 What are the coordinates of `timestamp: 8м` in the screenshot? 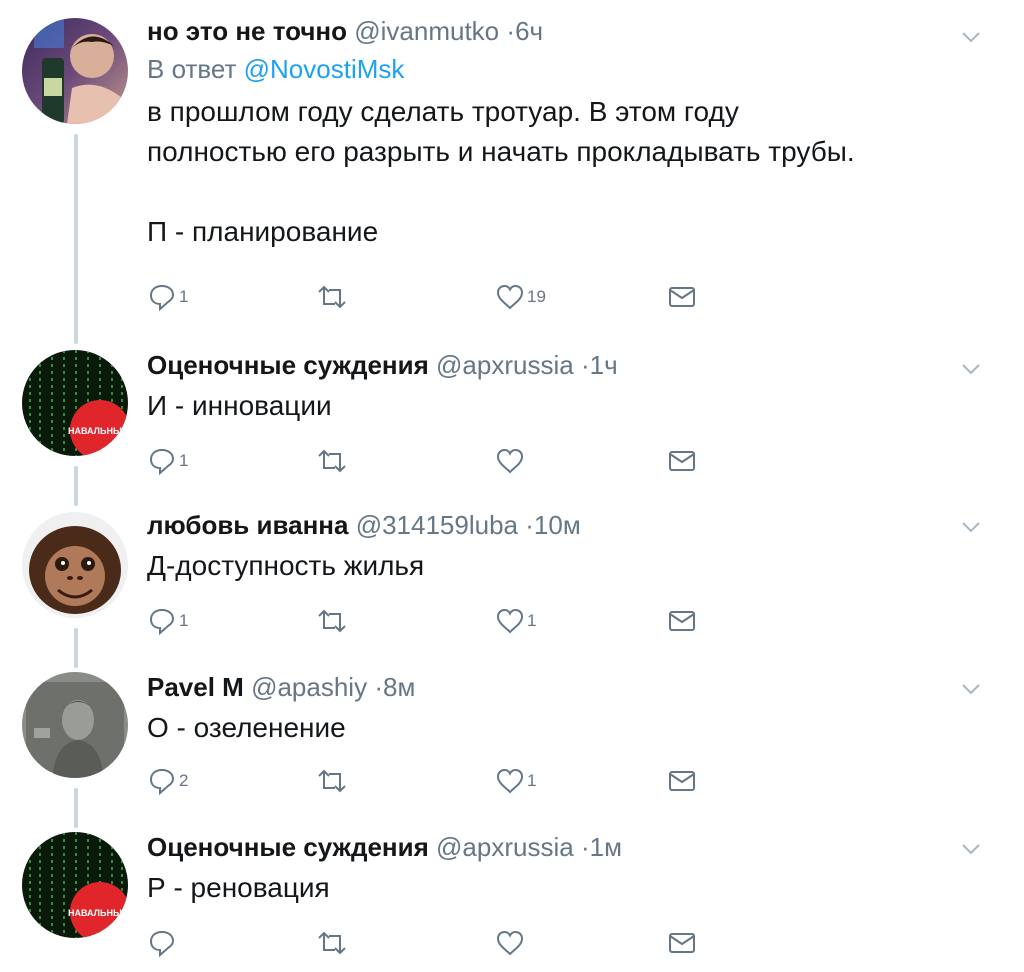 It's located at (399, 687).